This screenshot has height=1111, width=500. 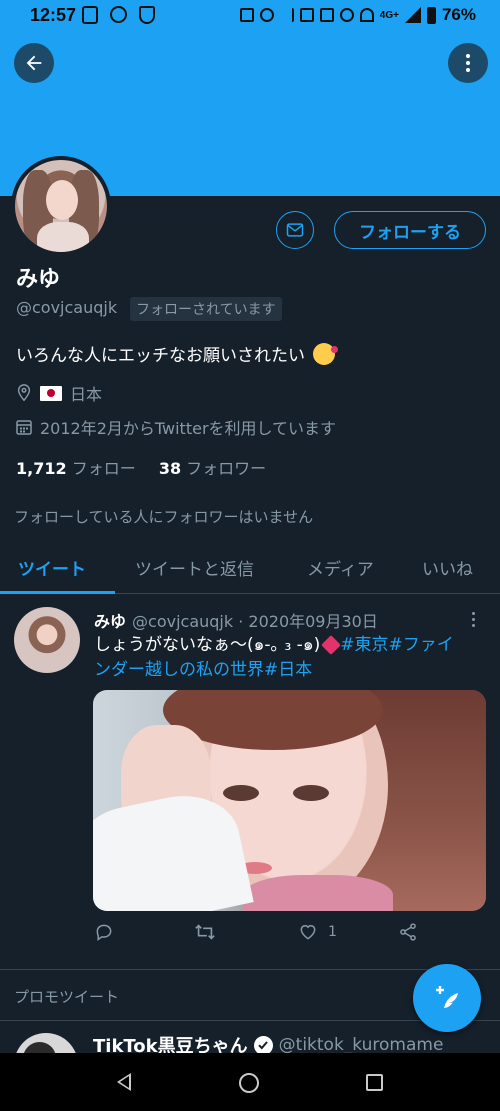 I want to click on nfc-icon, so click(x=306, y=15).